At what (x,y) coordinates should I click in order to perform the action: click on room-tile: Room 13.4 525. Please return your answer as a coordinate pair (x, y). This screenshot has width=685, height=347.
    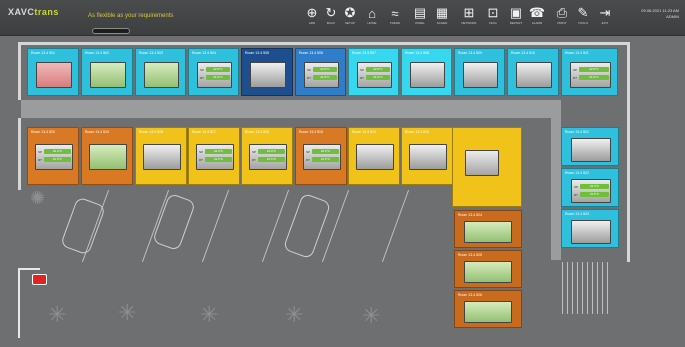
    Looking at the image, I should click on (488, 269).